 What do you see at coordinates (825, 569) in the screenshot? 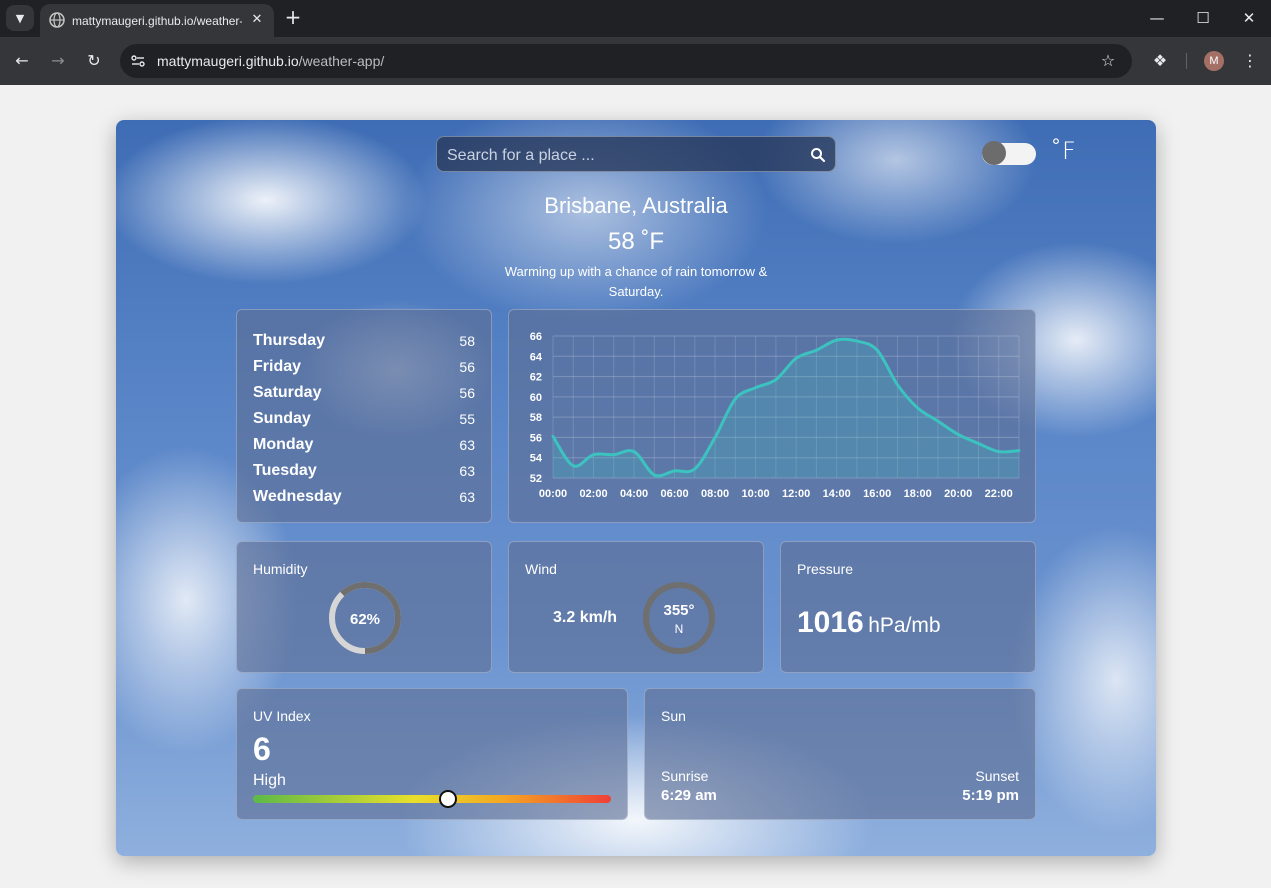
I see `pressure-label: Pressure` at bounding box center [825, 569].